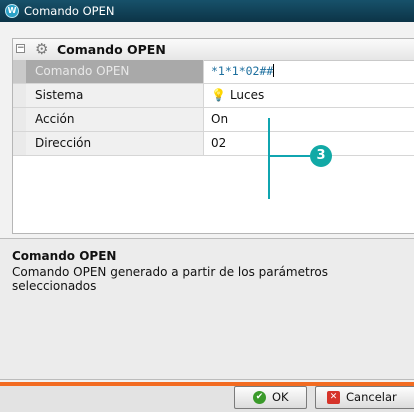  What do you see at coordinates (213, 50) in the screenshot?
I see `property-grid-header: − ⚙ Comando OPEN` at bounding box center [213, 50].